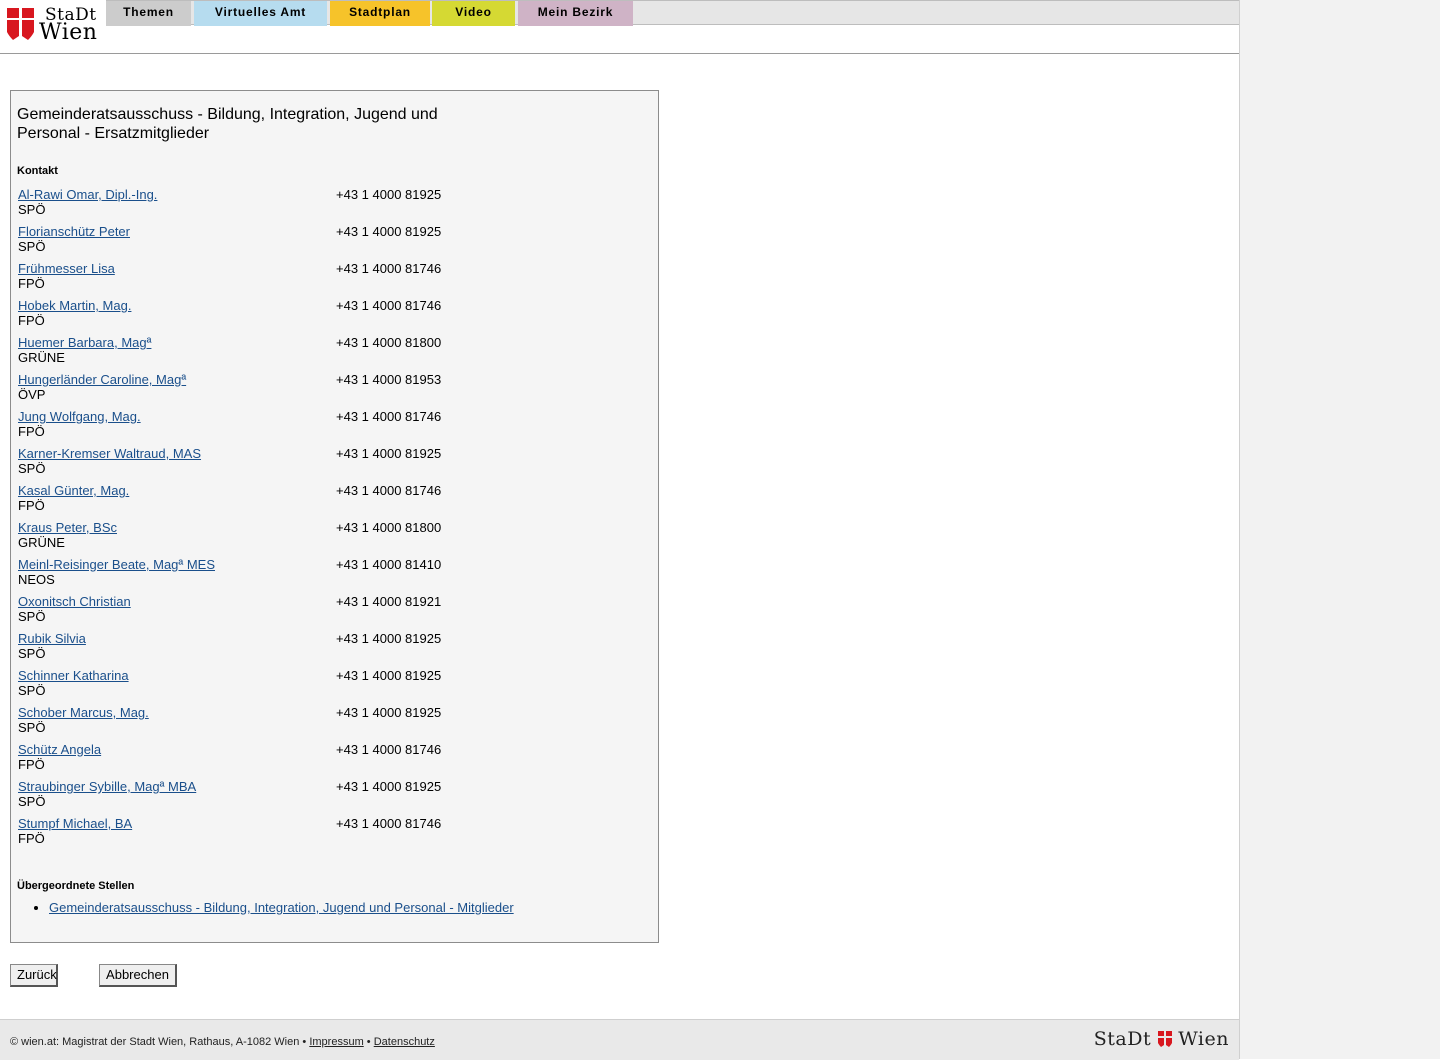 The image size is (1440, 1060). I want to click on contact-name-link: Frühmesser Lisa, so click(66, 268).